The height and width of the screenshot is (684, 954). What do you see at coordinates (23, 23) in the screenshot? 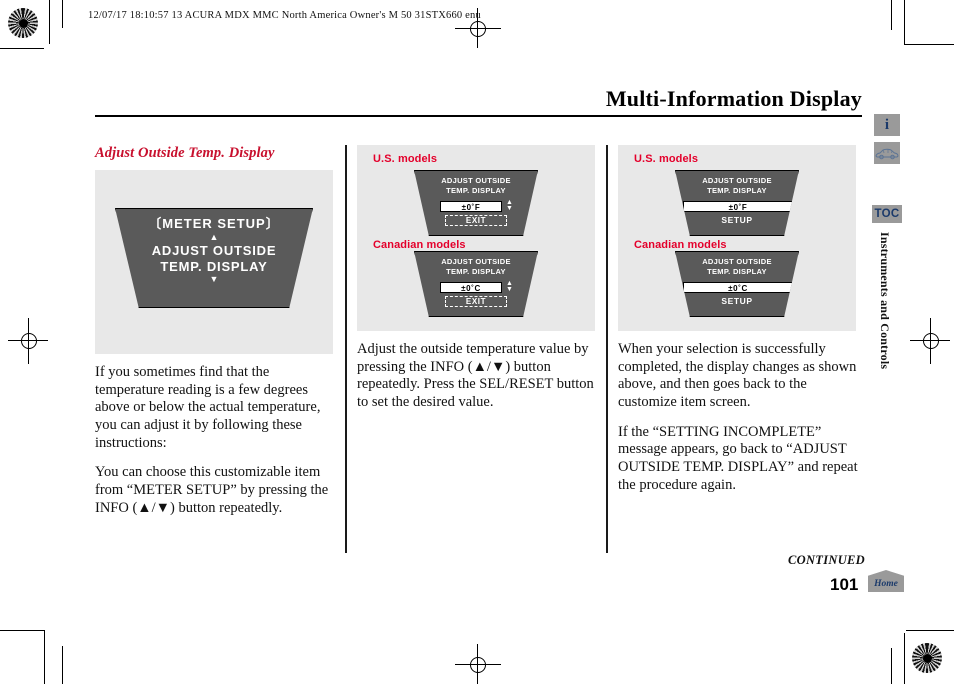
I see `registration-bullseye-top-left` at bounding box center [23, 23].